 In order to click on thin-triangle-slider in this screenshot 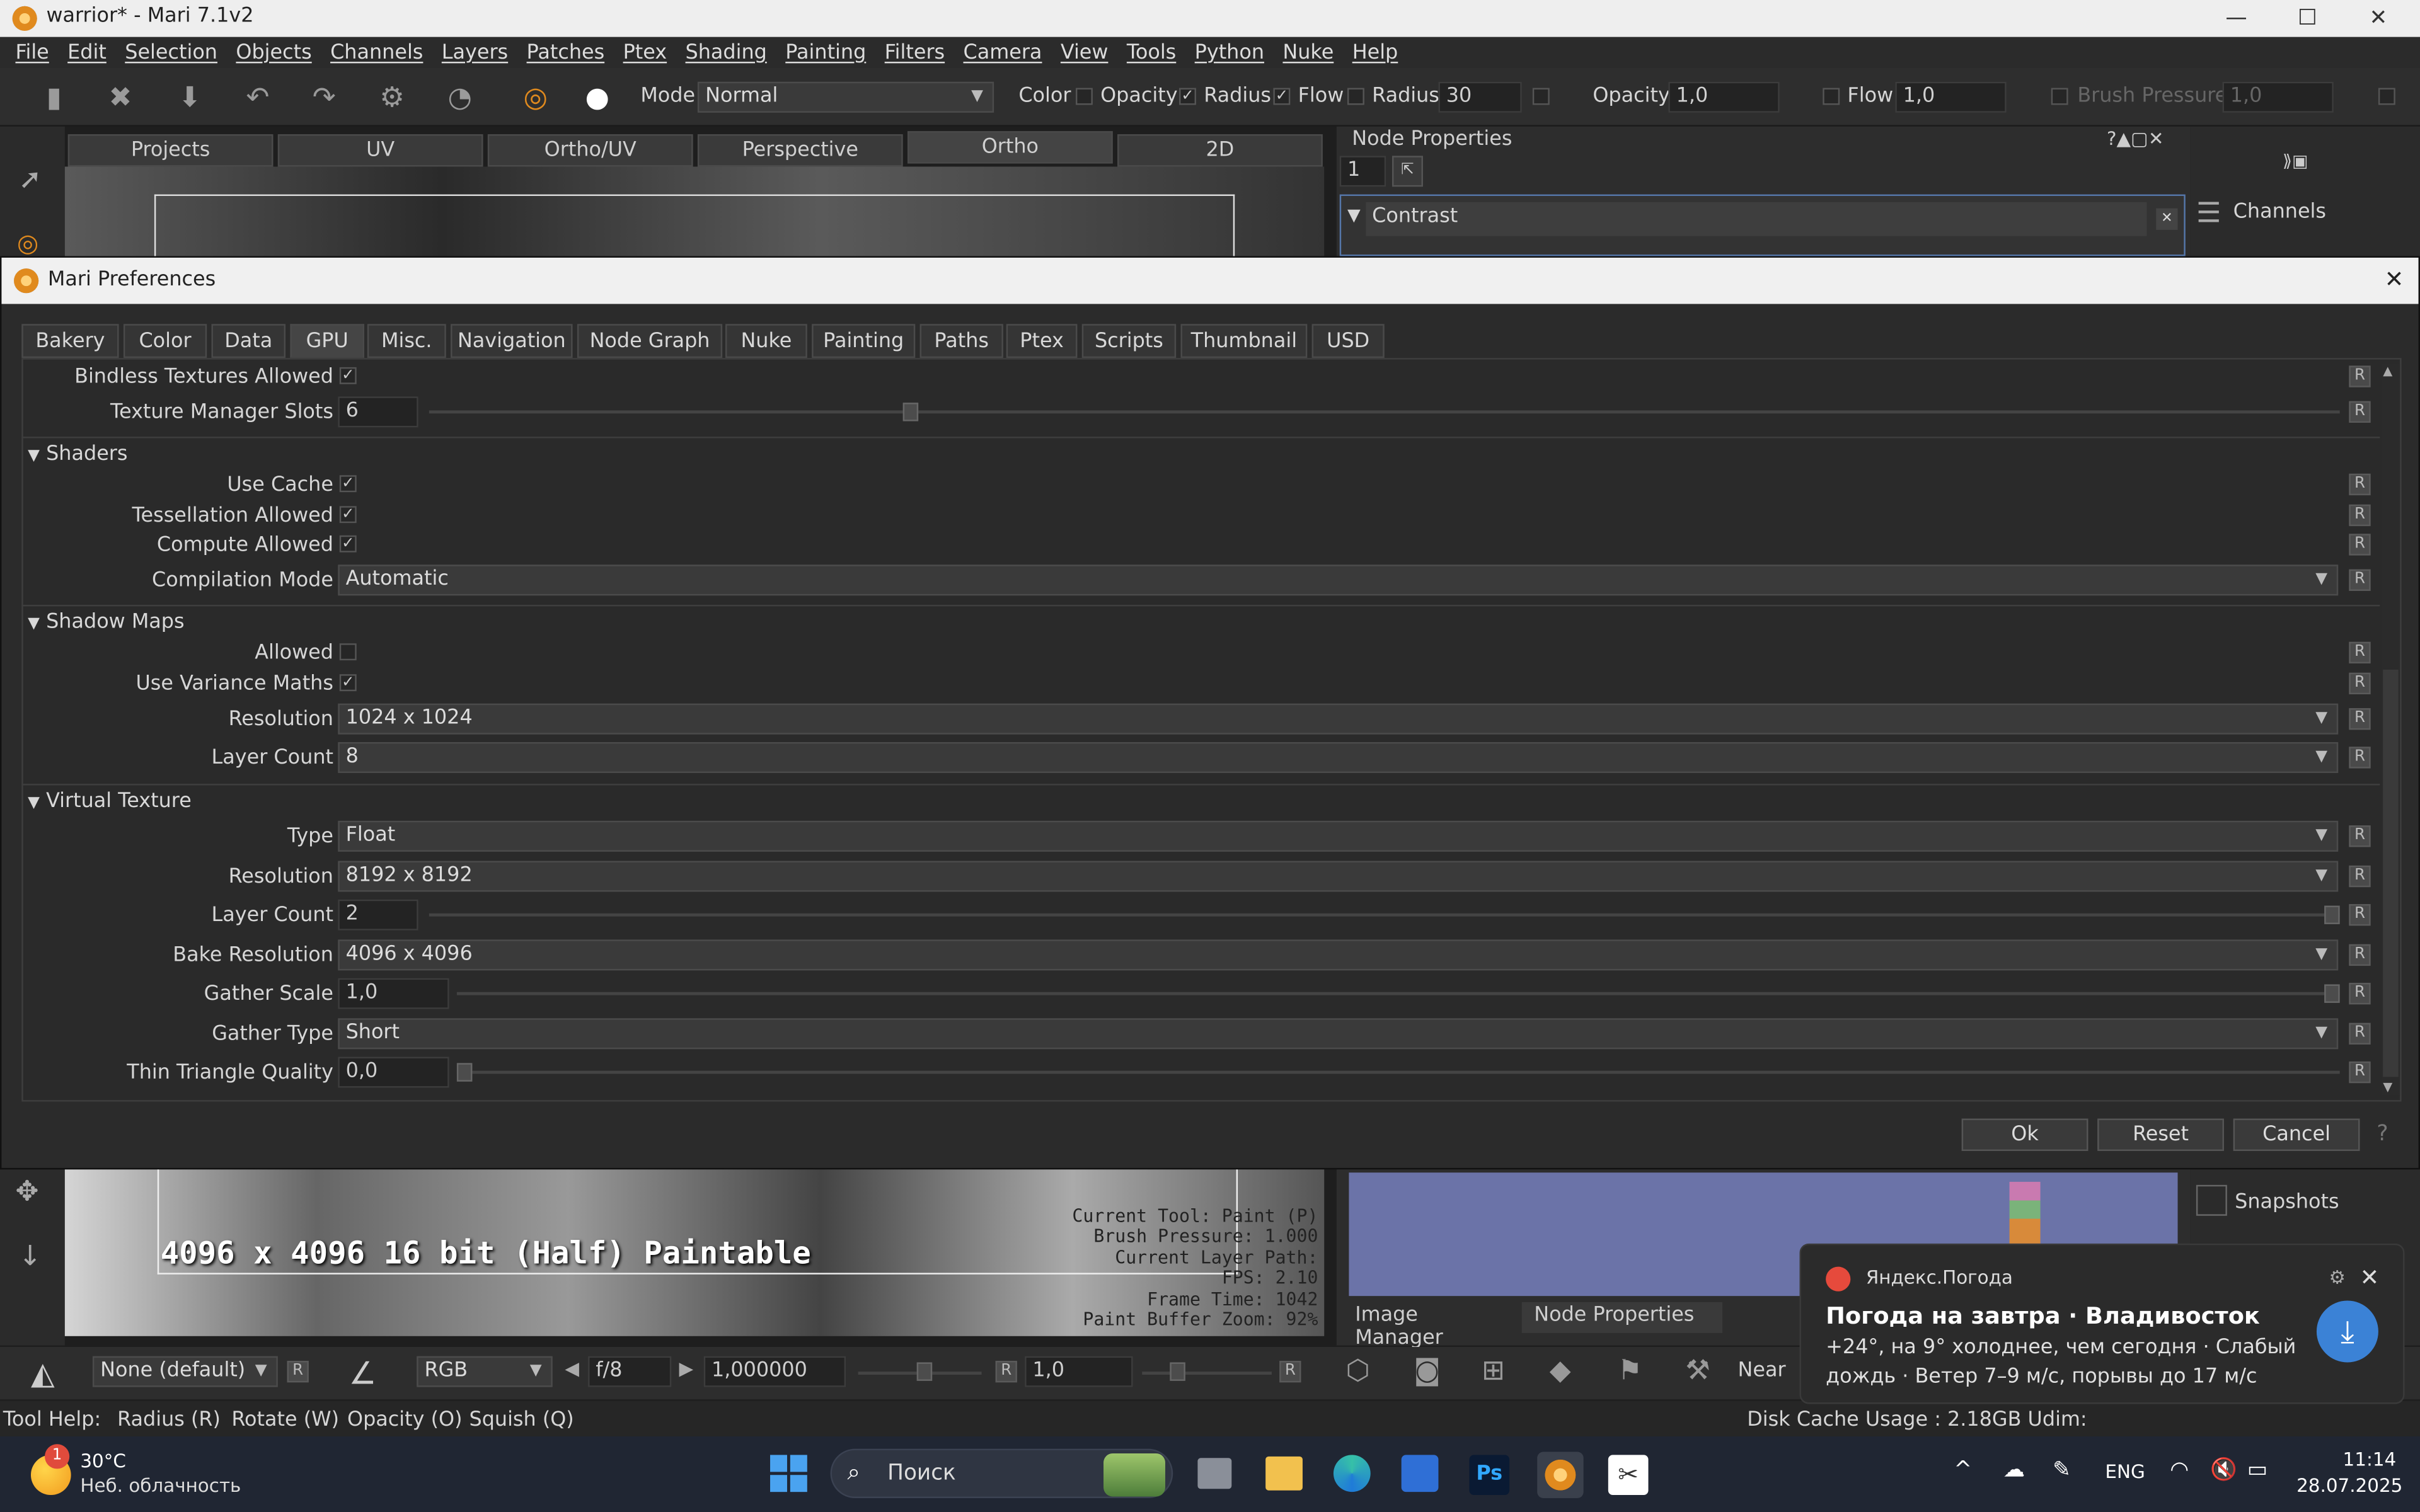, I will do `click(1398, 1072)`.